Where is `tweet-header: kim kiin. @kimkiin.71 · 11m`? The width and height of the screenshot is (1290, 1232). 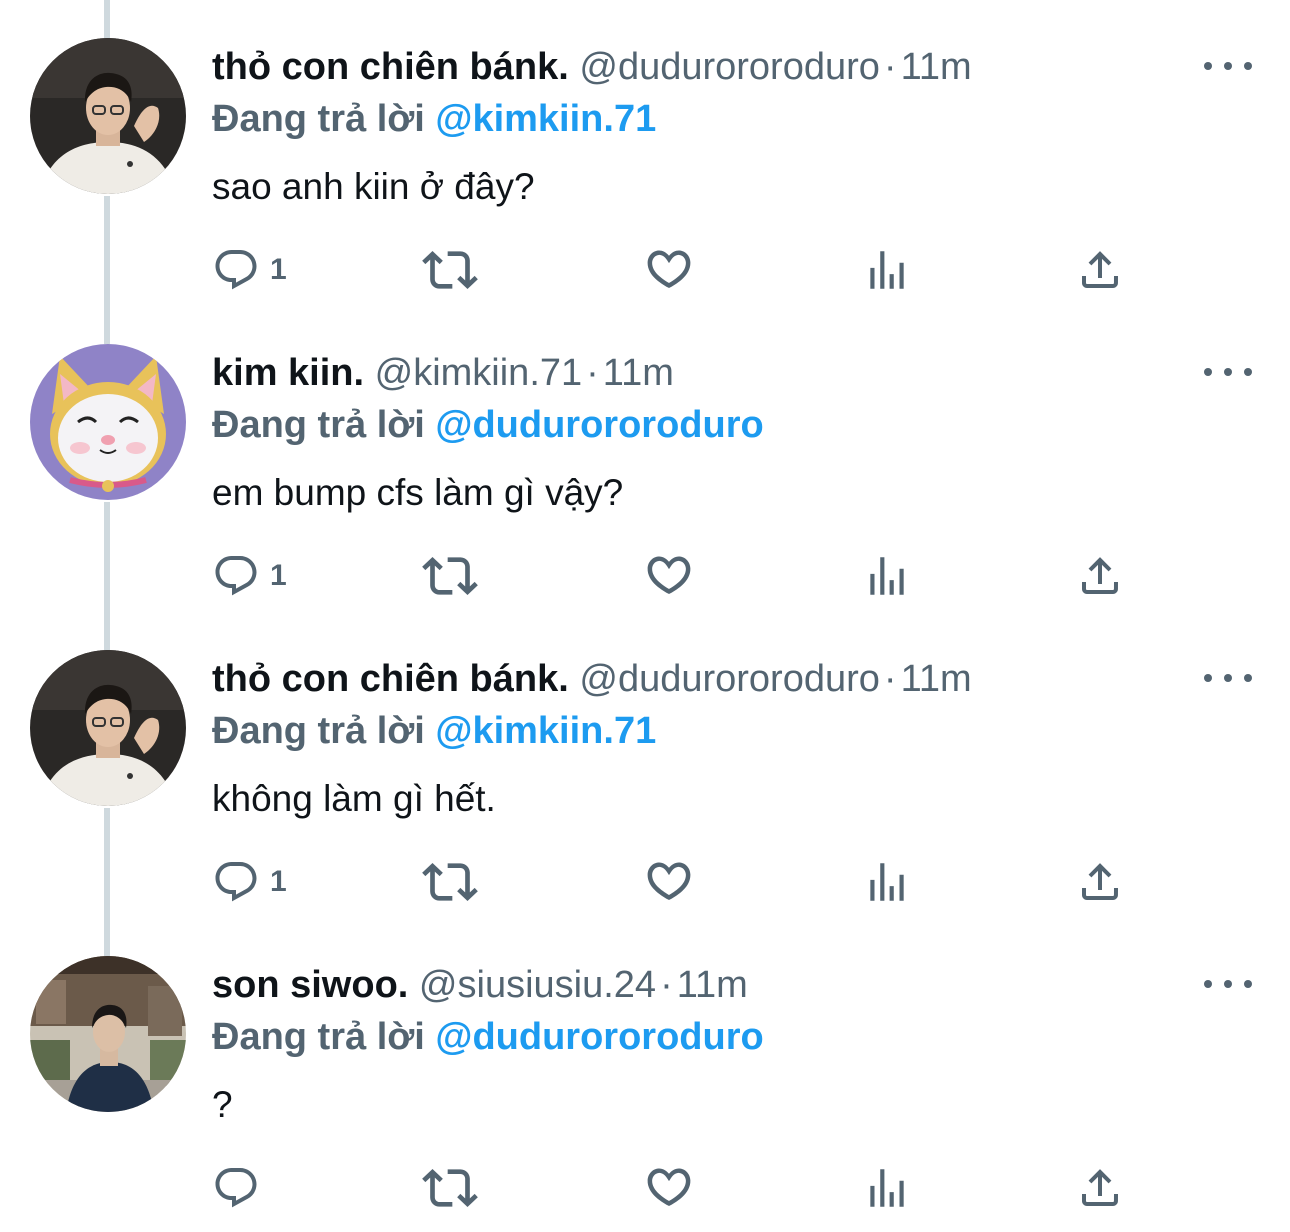
tweet-header: kim kiin. @kimkiin.71 · 11m is located at coordinates (443, 373).